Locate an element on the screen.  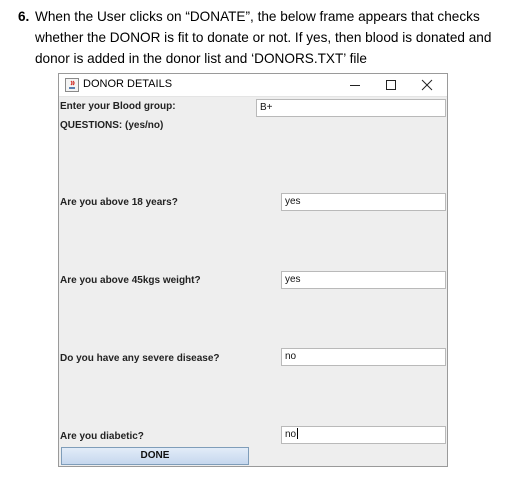
item-number: 6. is located at coordinates (24, 16).